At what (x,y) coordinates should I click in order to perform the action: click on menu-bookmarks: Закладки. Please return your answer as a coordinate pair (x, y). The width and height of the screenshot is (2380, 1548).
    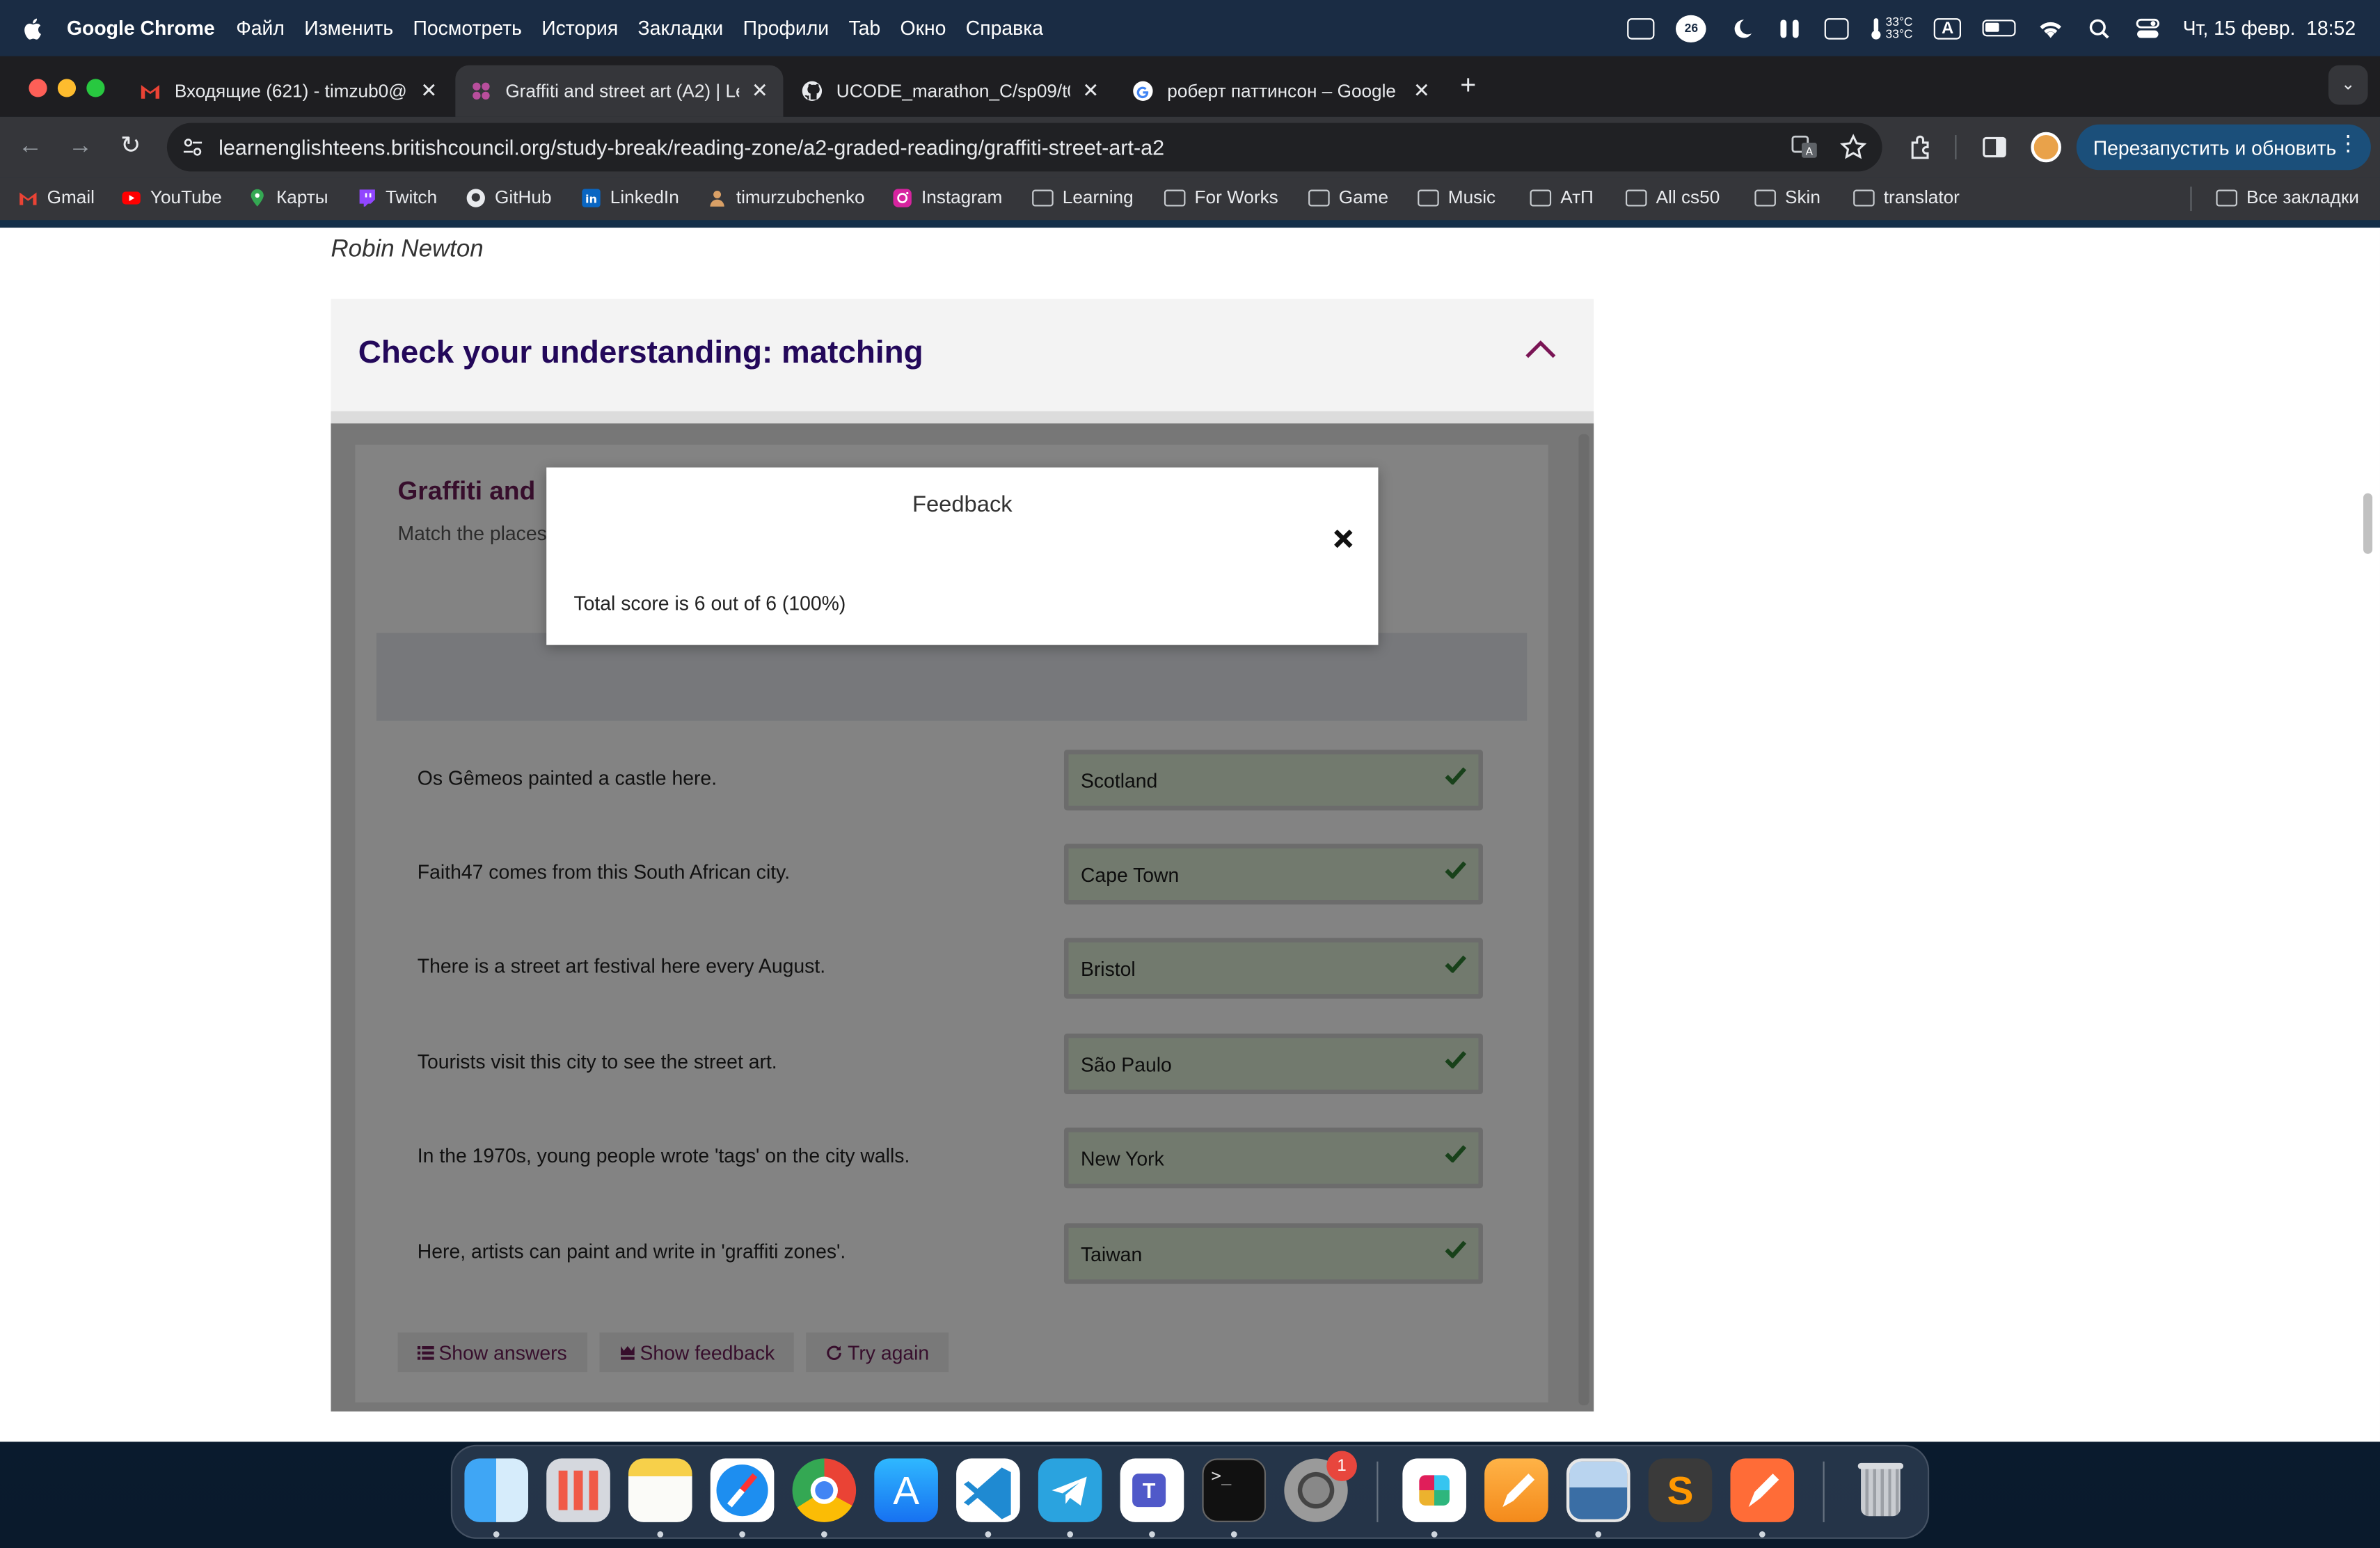
    Looking at the image, I should click on (681, 28).